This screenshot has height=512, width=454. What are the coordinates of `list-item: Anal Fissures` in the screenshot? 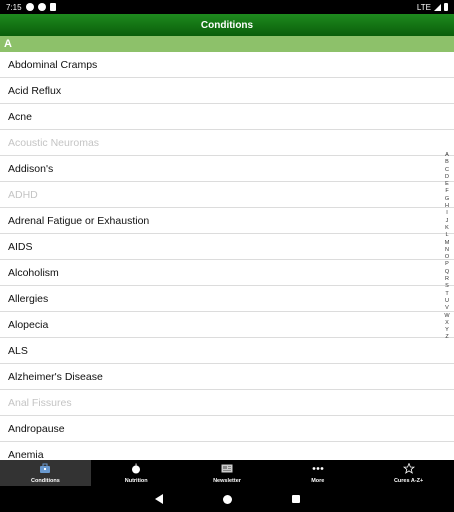 It's located at (227, 403).